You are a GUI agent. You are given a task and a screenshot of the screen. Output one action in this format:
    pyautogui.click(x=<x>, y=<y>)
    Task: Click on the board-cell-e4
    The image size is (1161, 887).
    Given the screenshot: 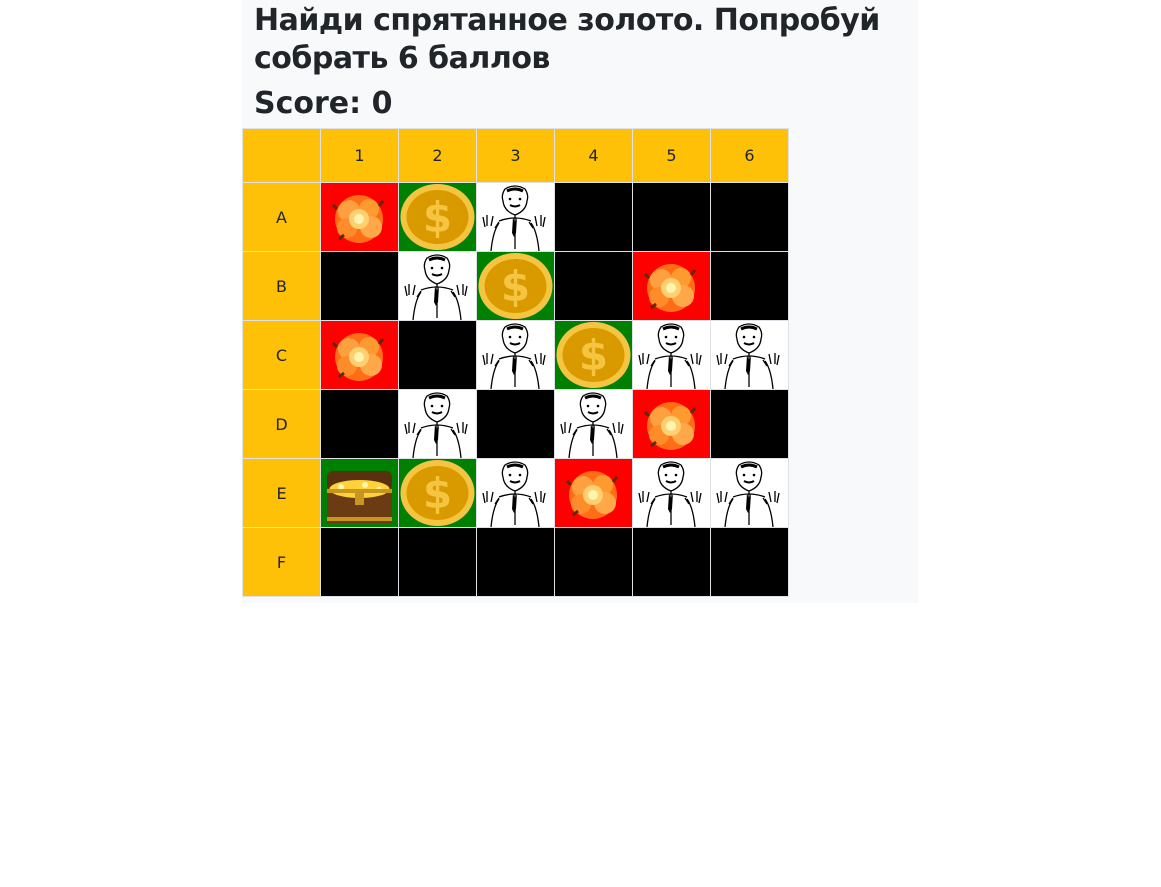 What is the action you would take?
    pyautogui.click(x=593, y=493)
    